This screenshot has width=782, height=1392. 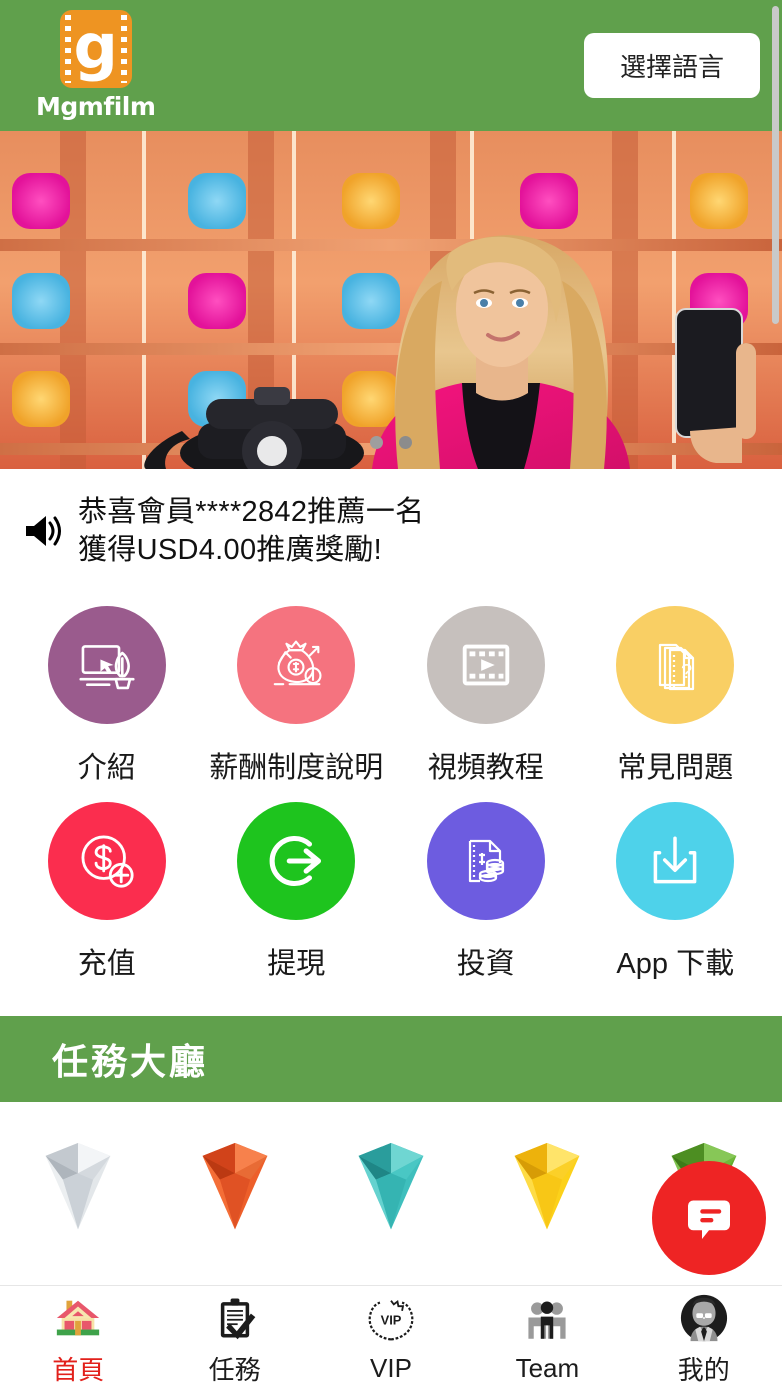 I want to click on house-icon, so click(x=78, y=1318).